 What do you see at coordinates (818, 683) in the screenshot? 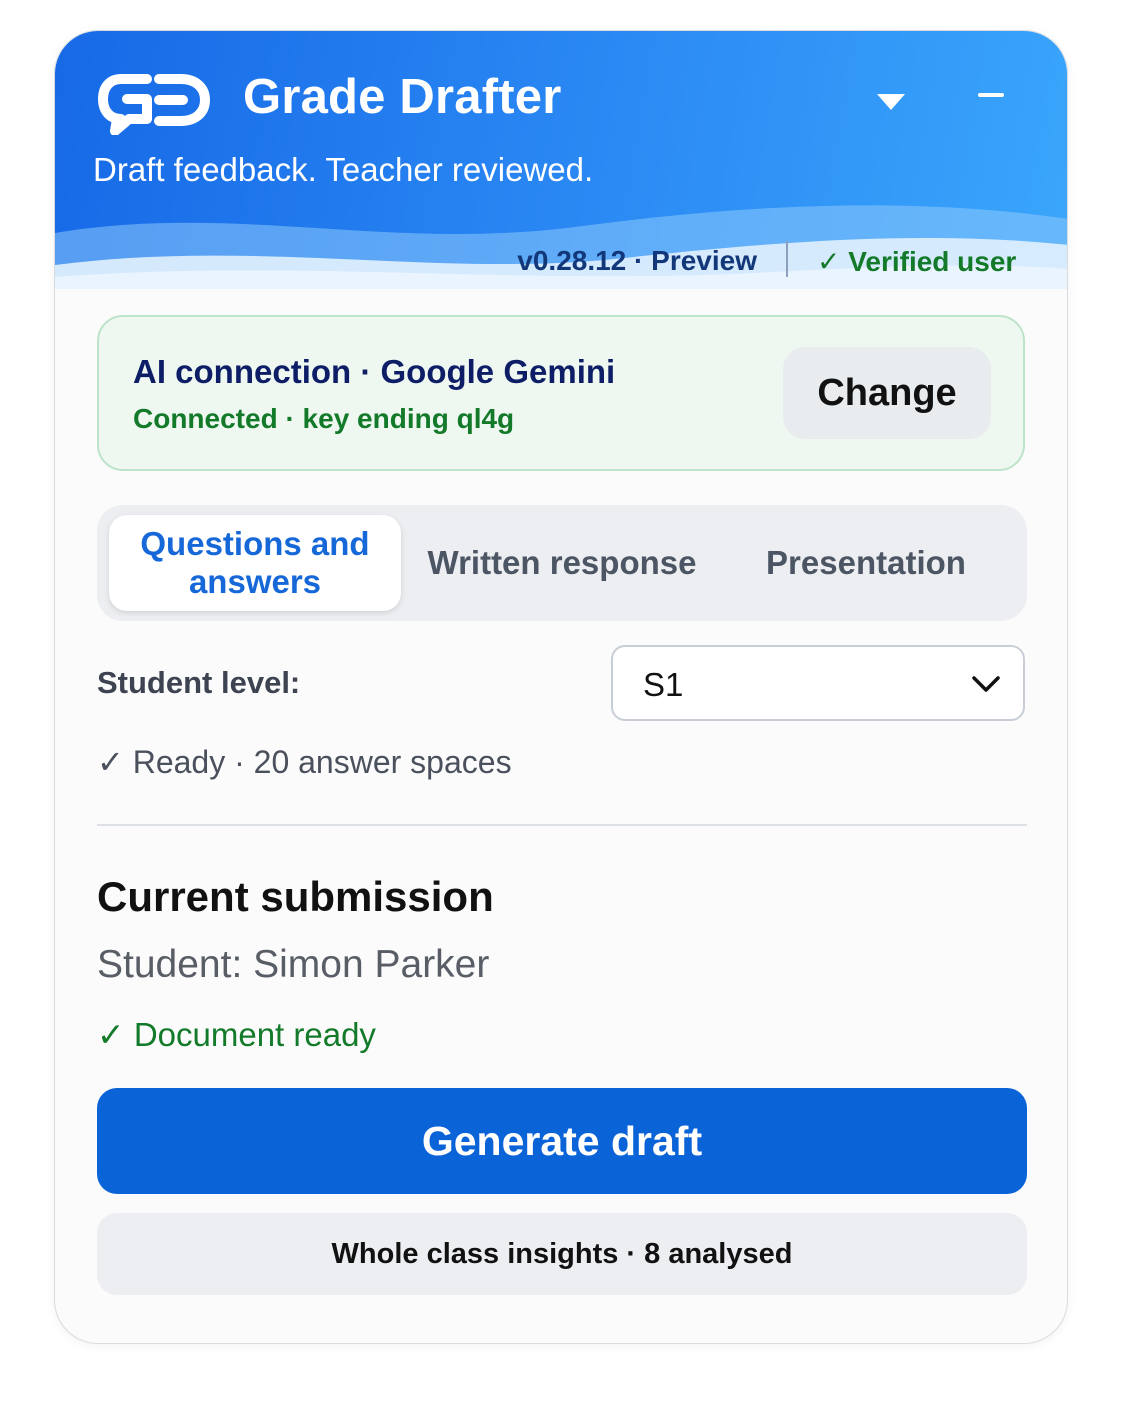
I see `student-level-select: S1` at bounding box center [818, 683].